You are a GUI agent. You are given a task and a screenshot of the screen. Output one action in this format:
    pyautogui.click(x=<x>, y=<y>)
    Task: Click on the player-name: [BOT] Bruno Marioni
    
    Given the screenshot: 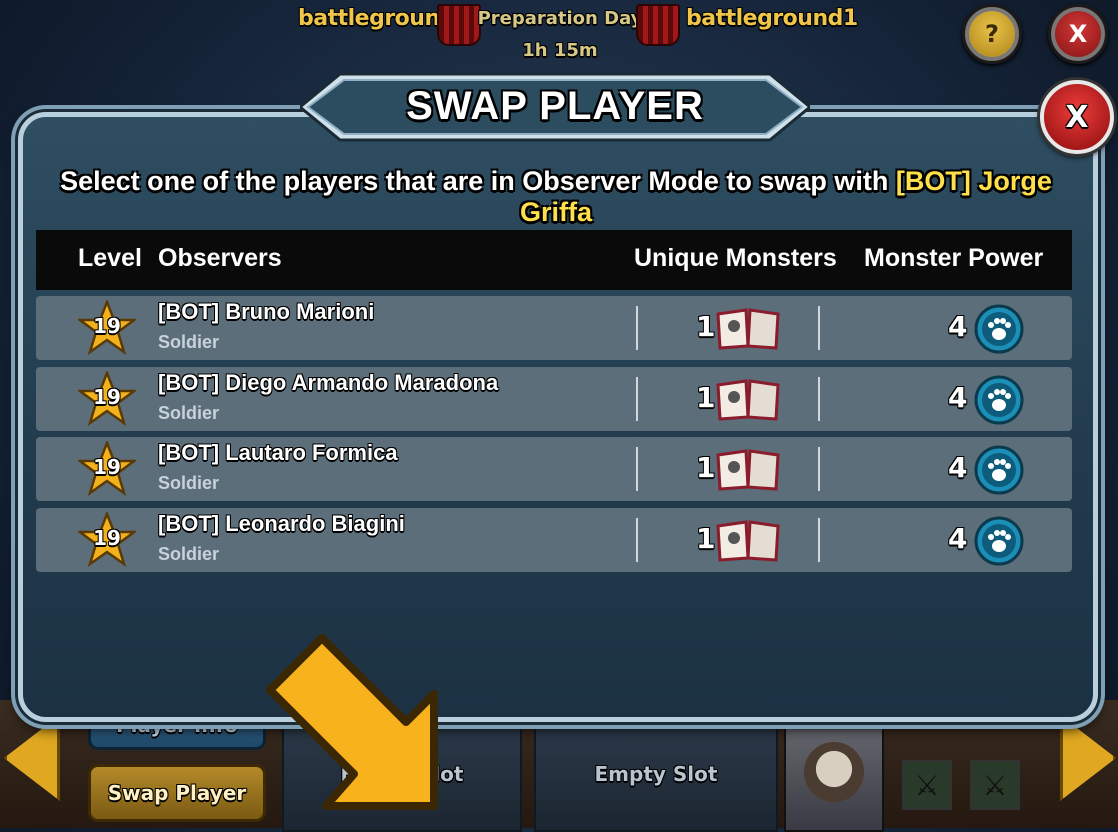 What is the action you would take?
    pyautogui.click(x=266, y=311)
    